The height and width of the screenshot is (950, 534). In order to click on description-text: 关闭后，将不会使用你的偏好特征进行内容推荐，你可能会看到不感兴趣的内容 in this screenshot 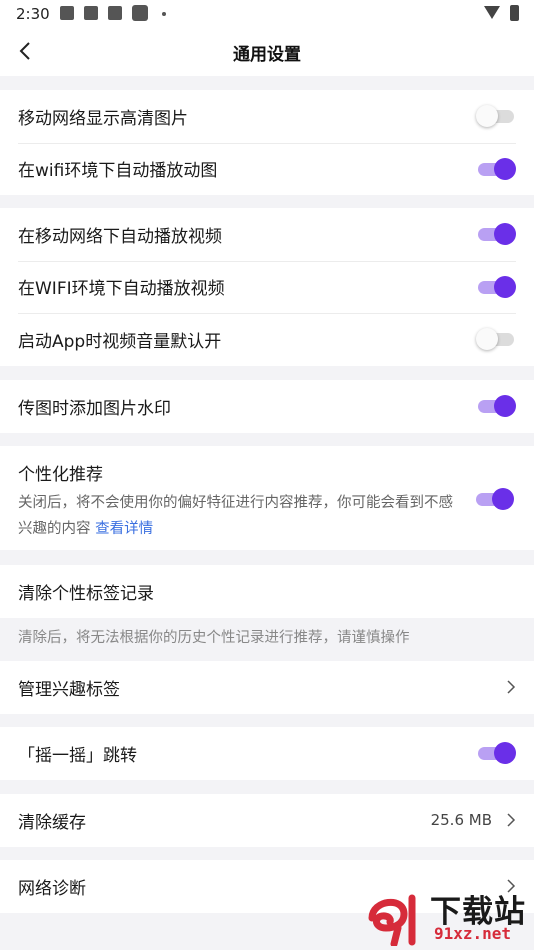, I will do `click(235, 516)`.